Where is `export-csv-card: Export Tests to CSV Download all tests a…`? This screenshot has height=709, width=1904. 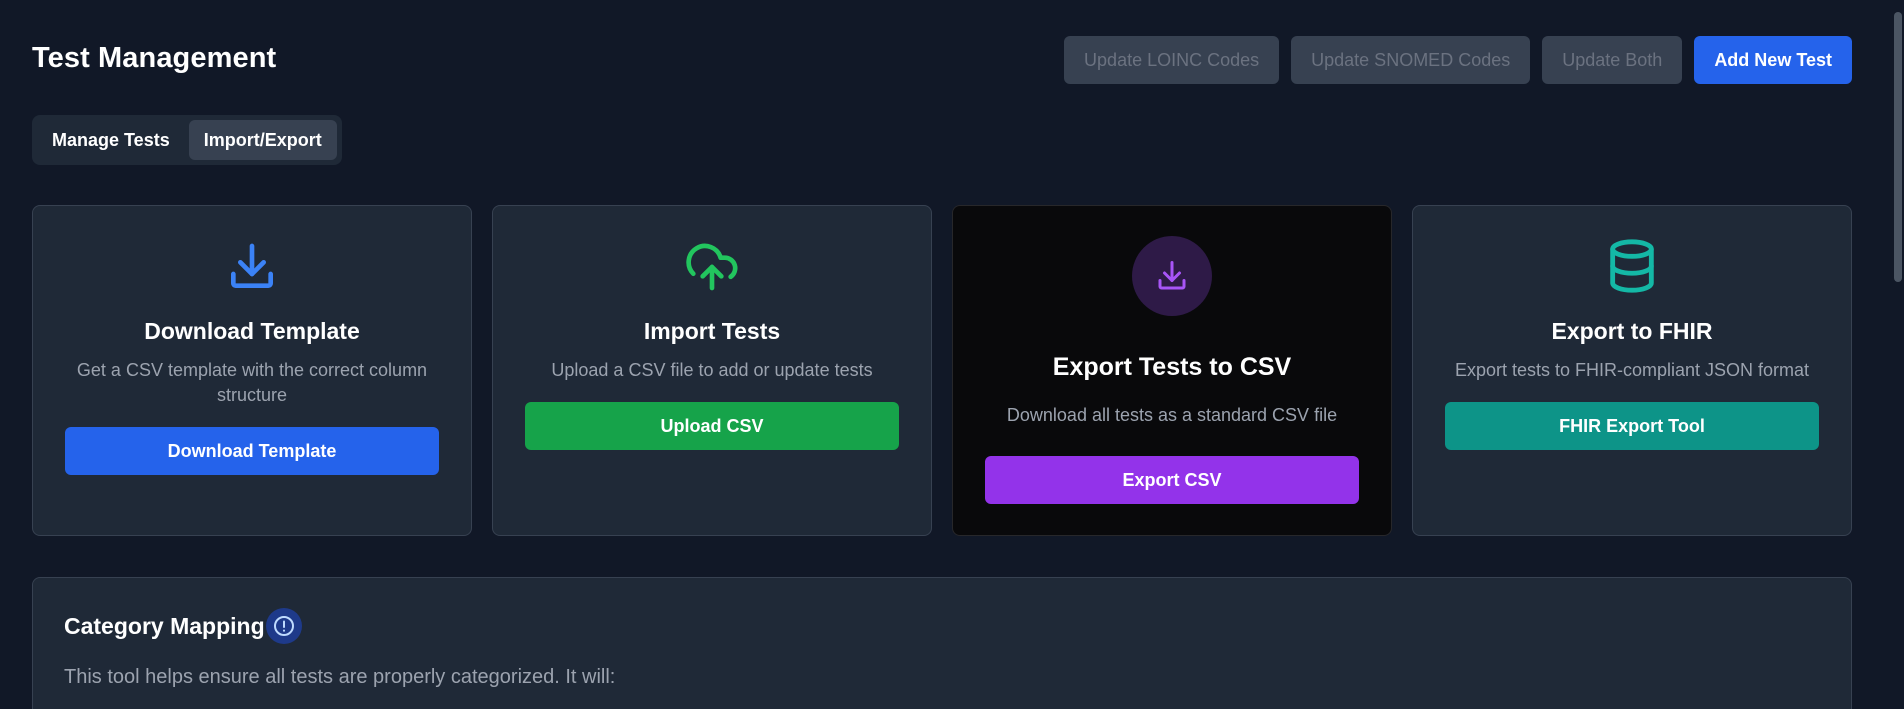
export-csv-card: Export Tests to CSV Download all tests a… is located at coordinates (1172, 370).